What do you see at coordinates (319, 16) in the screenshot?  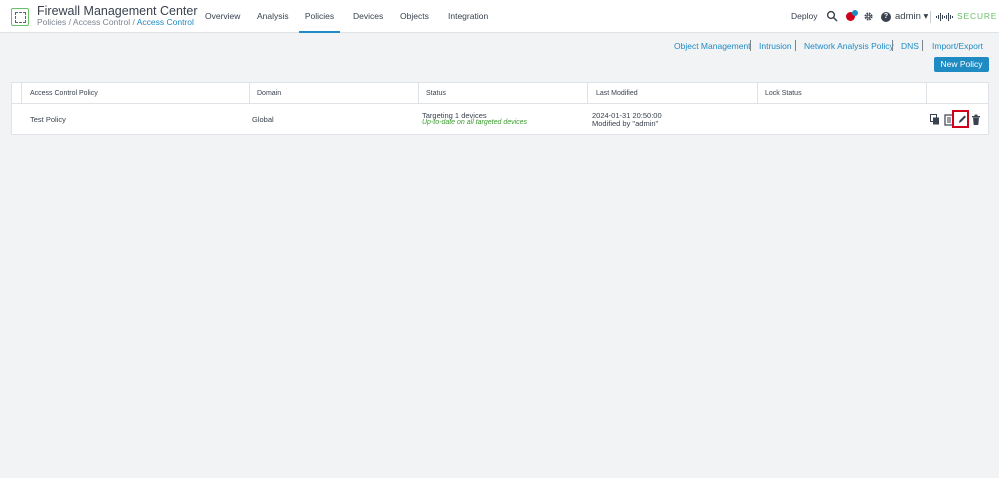 I see `nav-policies: Policies` at bounding box center [319, 16].